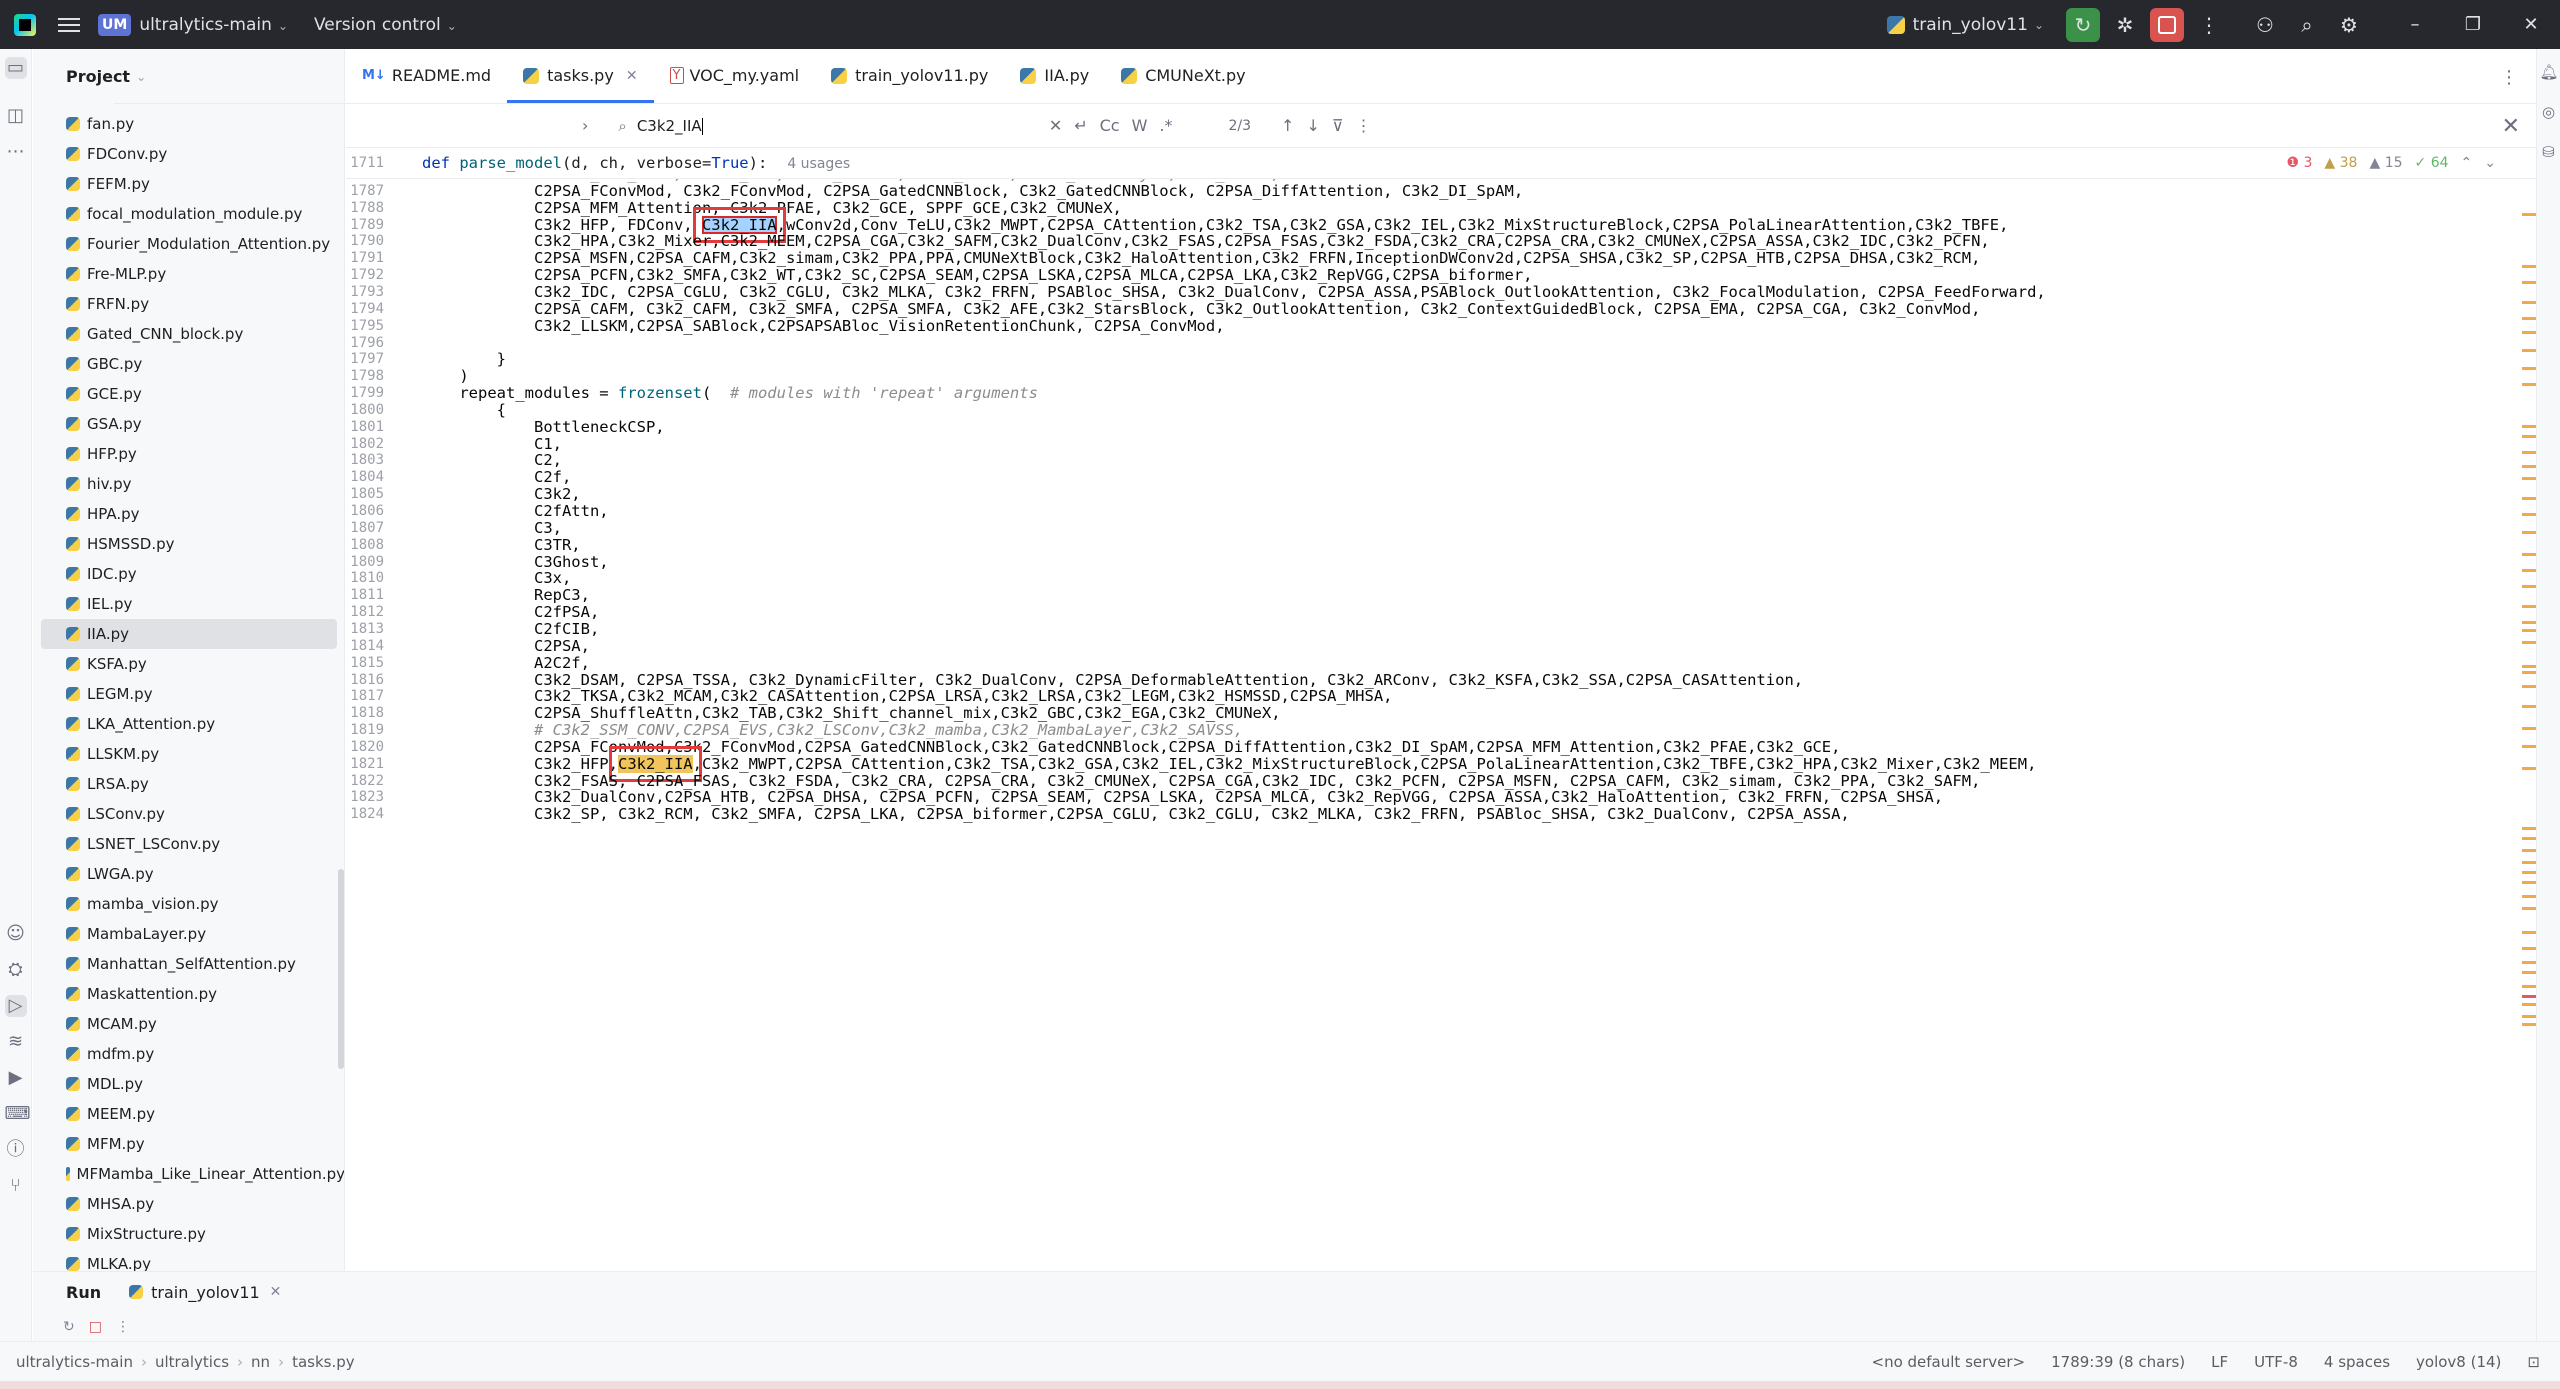 The width and height of the screenshot is (2560, 1389). I want to click on close-find-icon: ✕, so click(2511, 126).